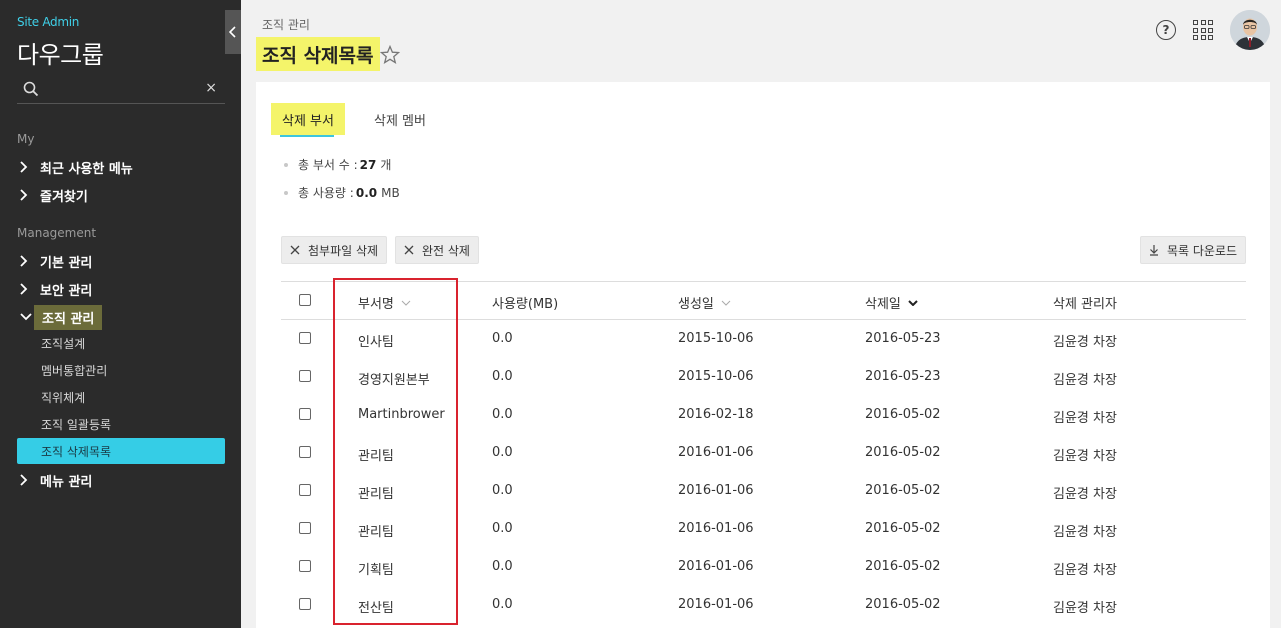 Image resolution: width=1281 pixels, height=628 pixels. Describe the element at coordinates (376, 608) in the screenshot. I see `cell-department-name: 전산팀` at that location.